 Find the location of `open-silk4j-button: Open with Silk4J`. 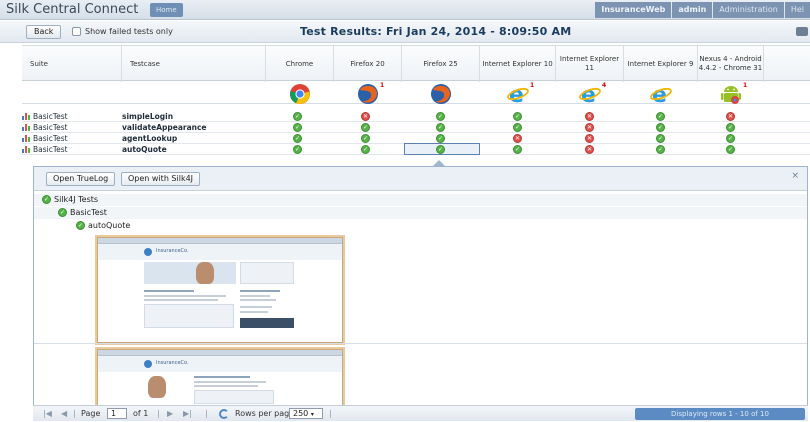

open-silk4j-button: Open with Silk4J is located at coordinates (161, 179).